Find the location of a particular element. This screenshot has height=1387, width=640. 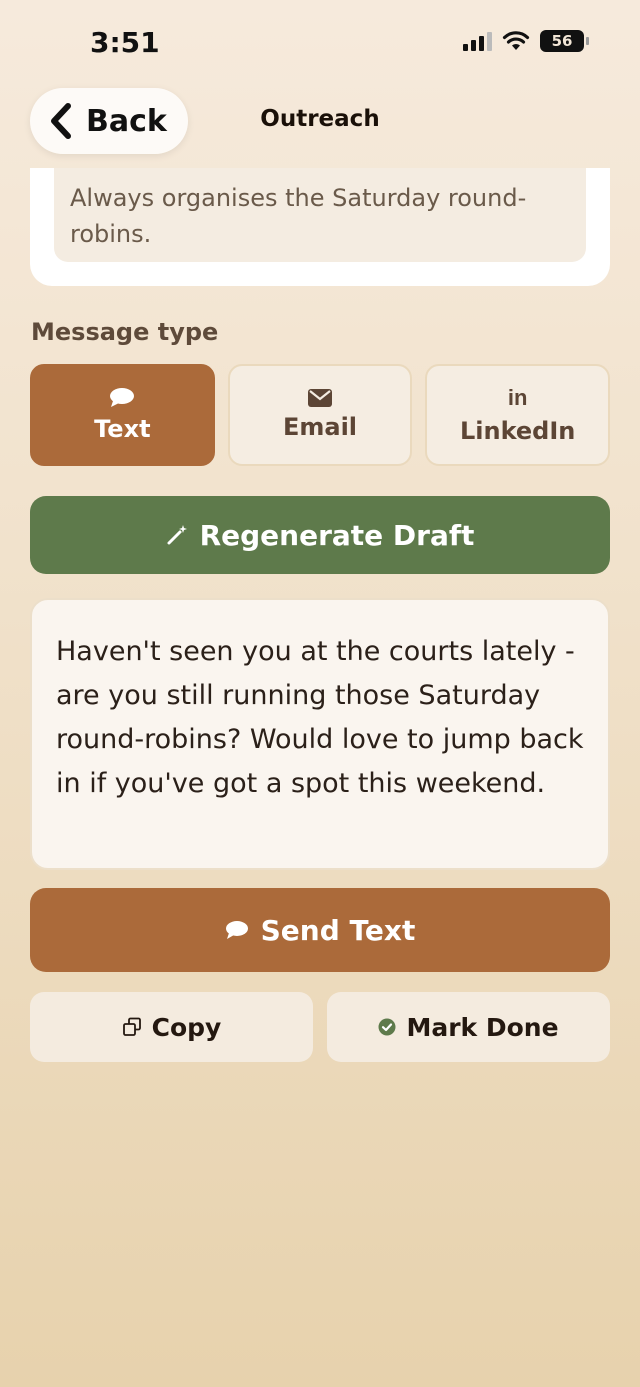

status-icons: 56 is located at coordinates (526, 41).